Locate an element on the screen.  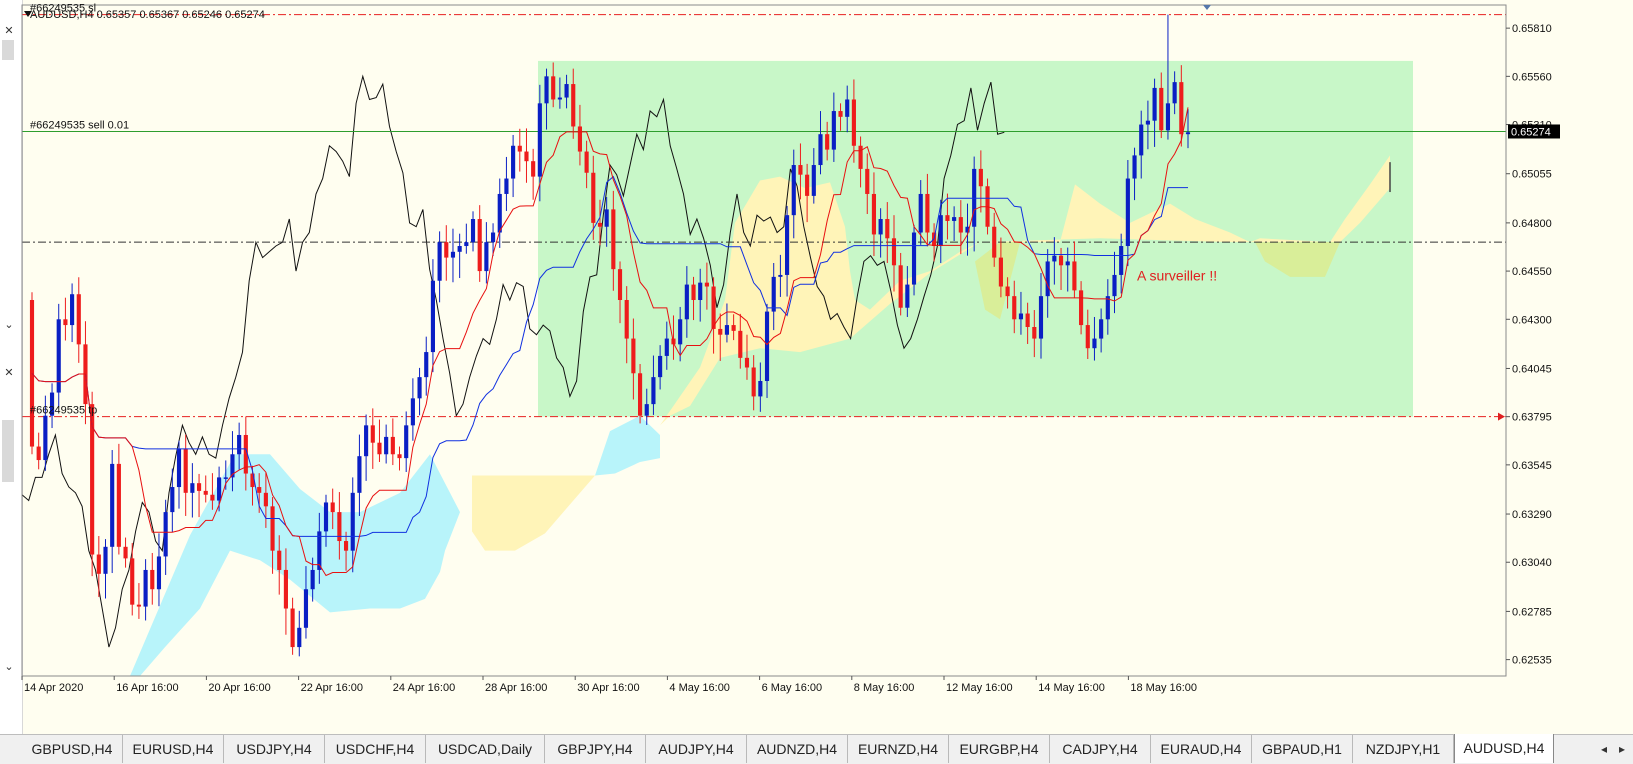
y-tick-label: 0.63290 is located at coordinates (1532, 515).